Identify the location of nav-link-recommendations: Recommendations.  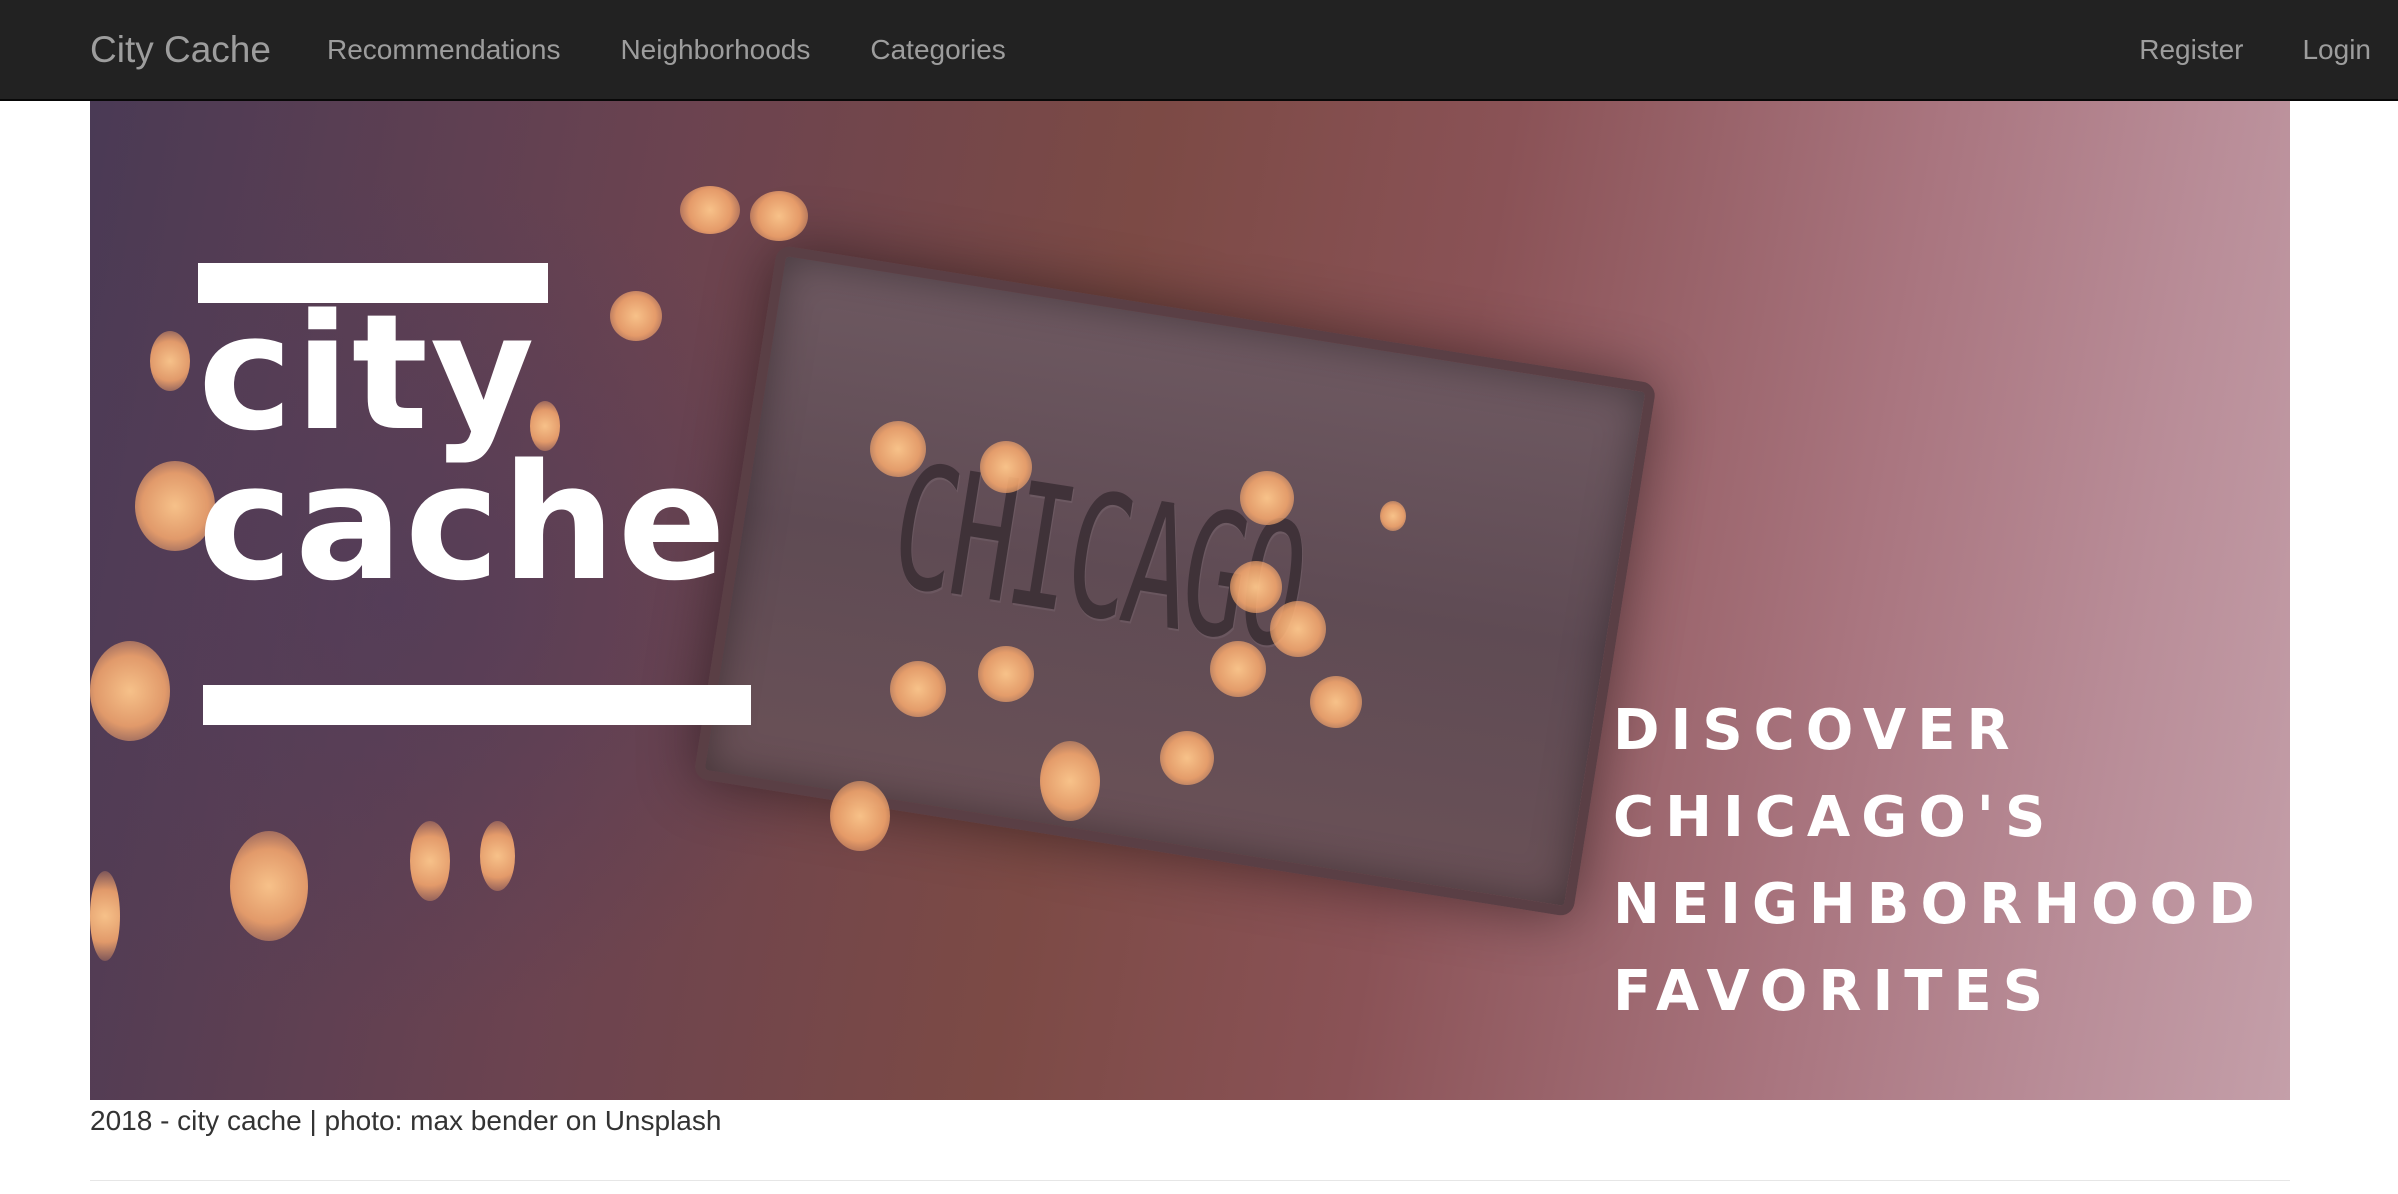
(443, 50).